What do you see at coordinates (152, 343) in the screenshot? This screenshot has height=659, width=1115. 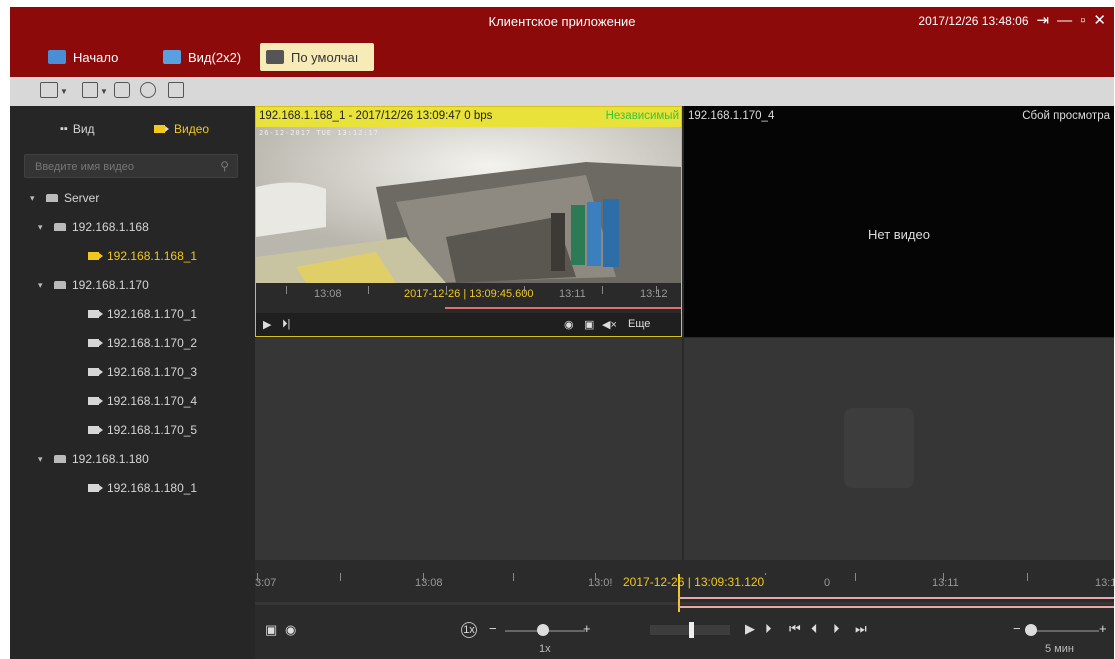 I see `tree-item-label: 192.168.1.170_2` at bounding box center [152, 343].